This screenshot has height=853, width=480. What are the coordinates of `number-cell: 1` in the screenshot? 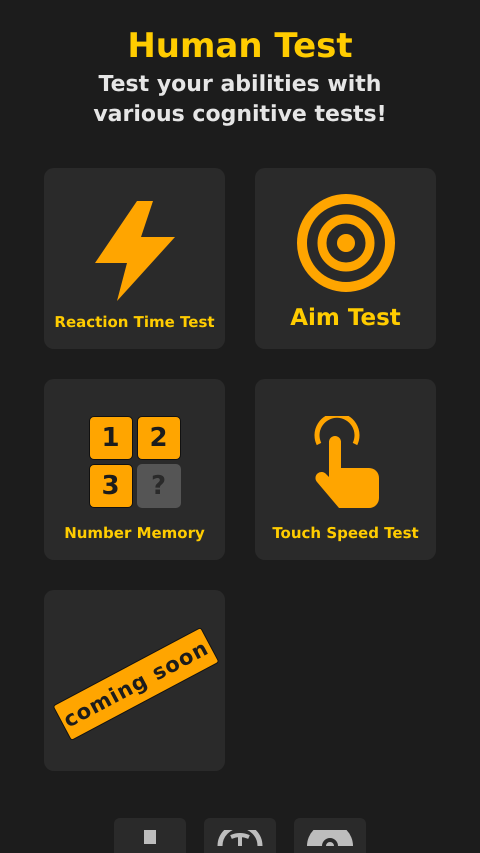 It's located at (110, 438).